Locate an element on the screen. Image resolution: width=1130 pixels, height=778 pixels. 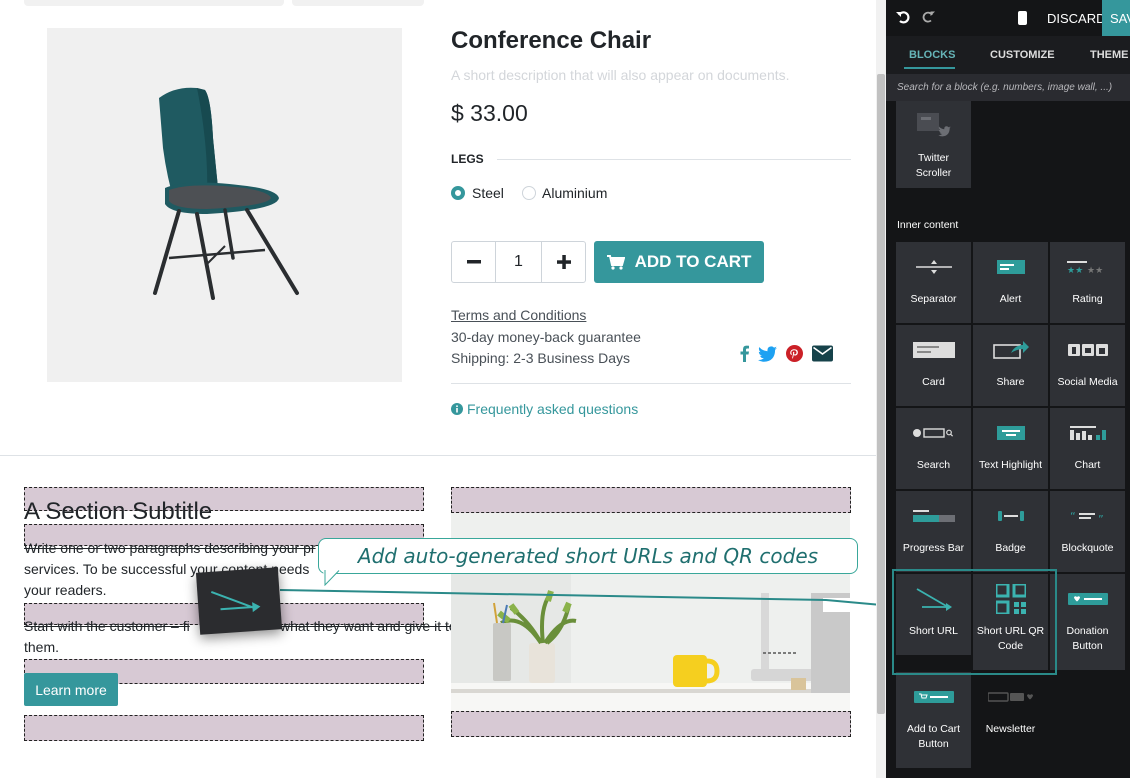
block-blockquote: “” Blockquote is located at coordinates (1087, 531).